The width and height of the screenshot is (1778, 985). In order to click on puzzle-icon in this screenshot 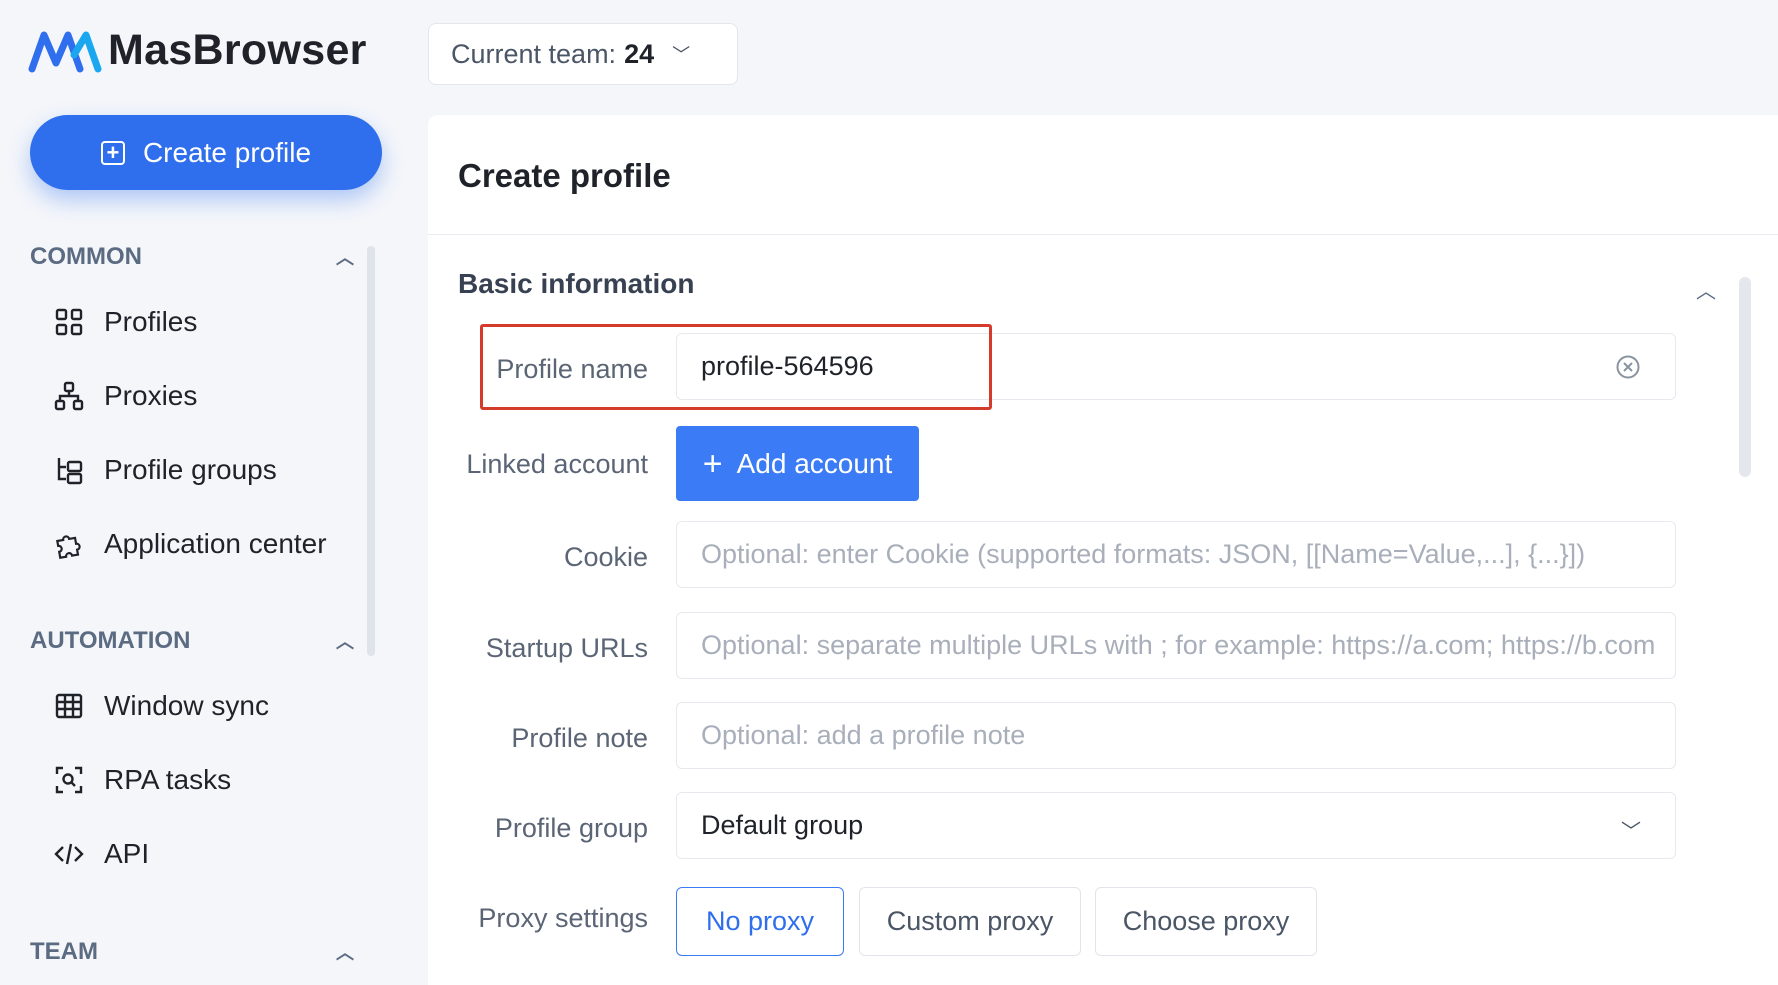, I will do `click(68, 547)`.